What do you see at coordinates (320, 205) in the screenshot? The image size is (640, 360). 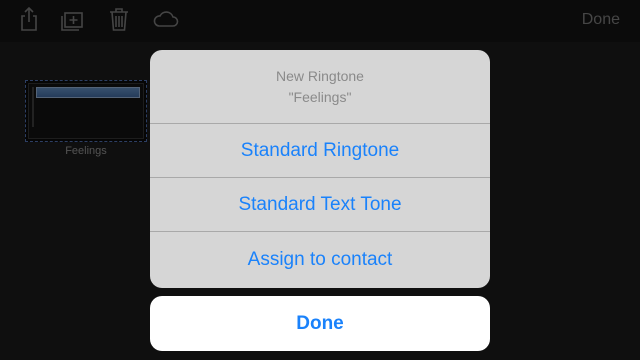 I see `standard-text-tone-option: Standard Text Tone` at bounding box center [320, 205].